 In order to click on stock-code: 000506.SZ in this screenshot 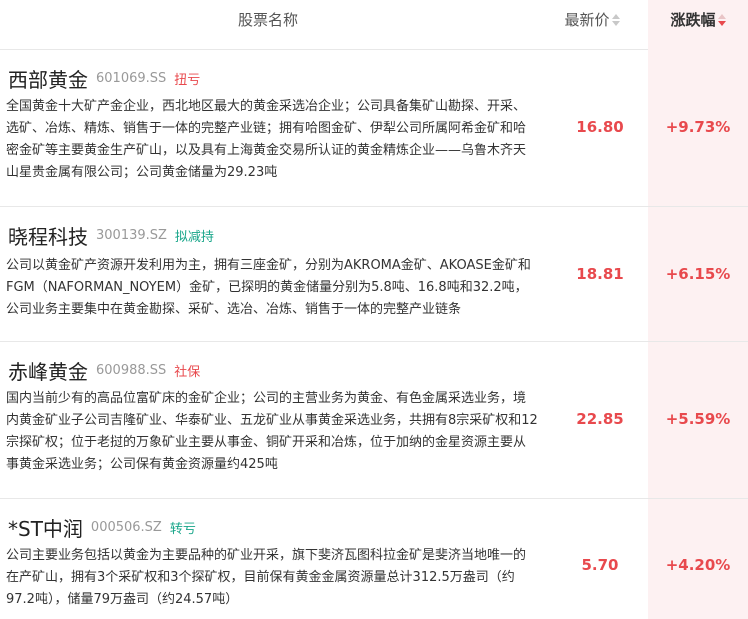, I will do `click(126, 527)`.